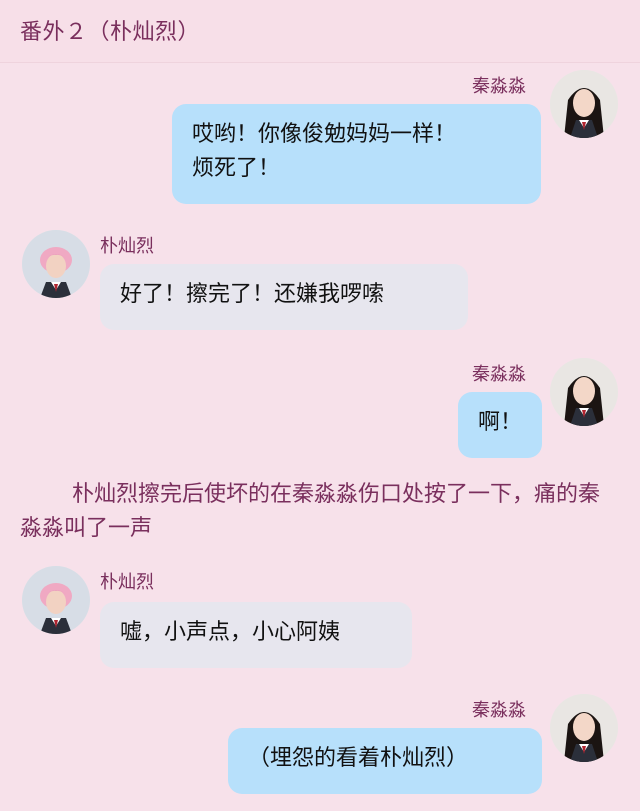 This screenshot has width=640, height=811. Describe the element at coordinates (310, 511) in the screenshot. I see `narration-text: 朴灿烈擦完后使坏的在秦淼淼伤口处按了一下，痛的秦淼淼叫了一声` at that location.